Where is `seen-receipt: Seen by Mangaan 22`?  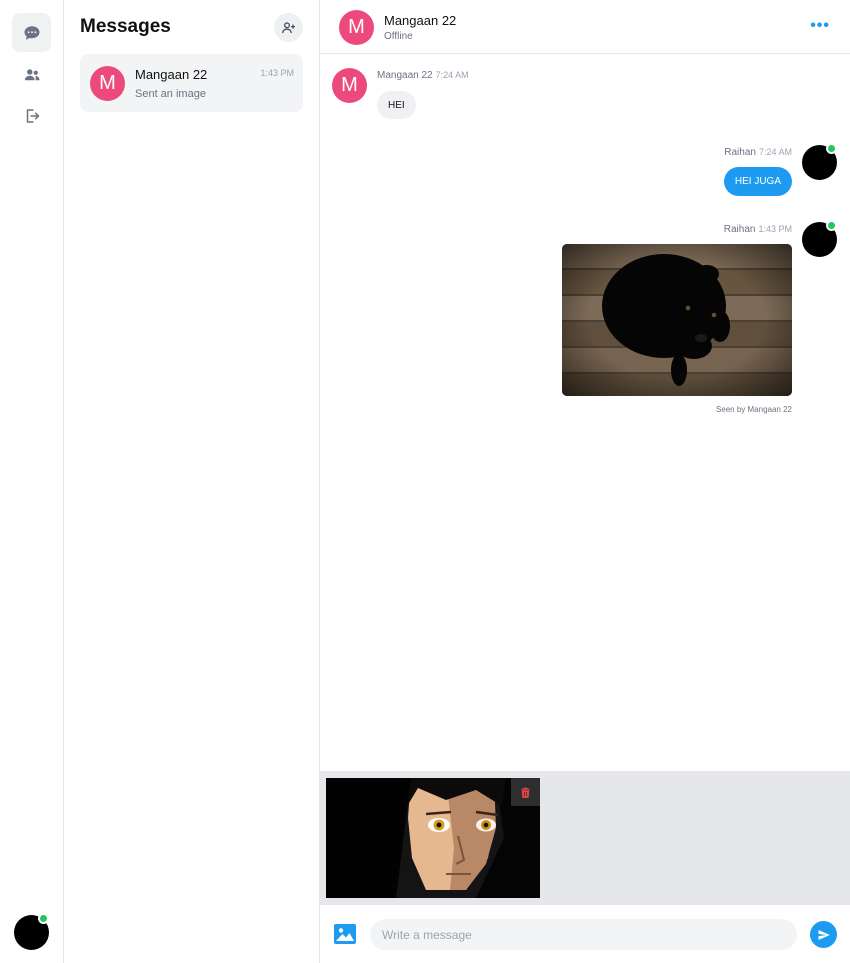
seen-receipt: Seen by Mangaan 22 is located at coordinates (753, 409).